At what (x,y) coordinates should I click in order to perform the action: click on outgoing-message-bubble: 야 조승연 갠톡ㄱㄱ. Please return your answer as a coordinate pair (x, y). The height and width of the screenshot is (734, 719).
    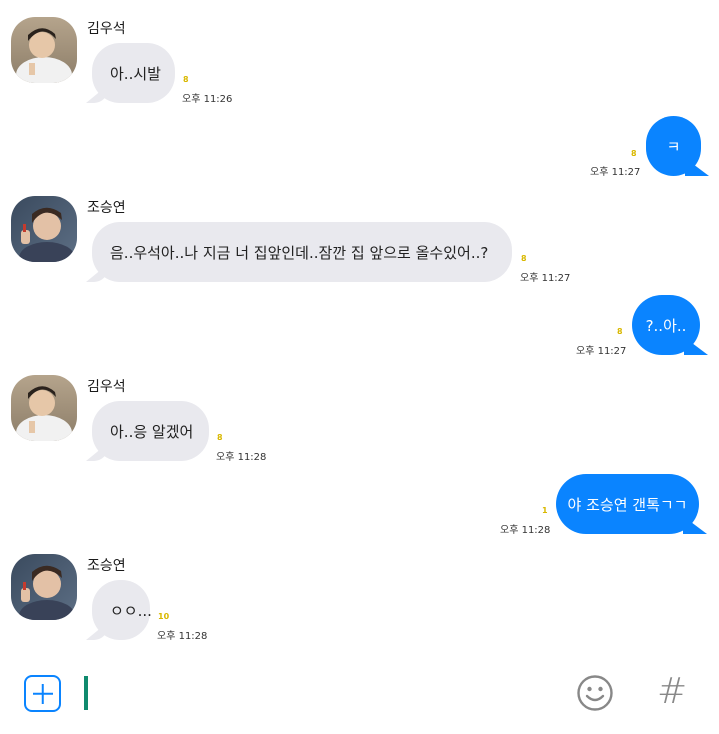
    Looking at the image, I should click on (627, 504).